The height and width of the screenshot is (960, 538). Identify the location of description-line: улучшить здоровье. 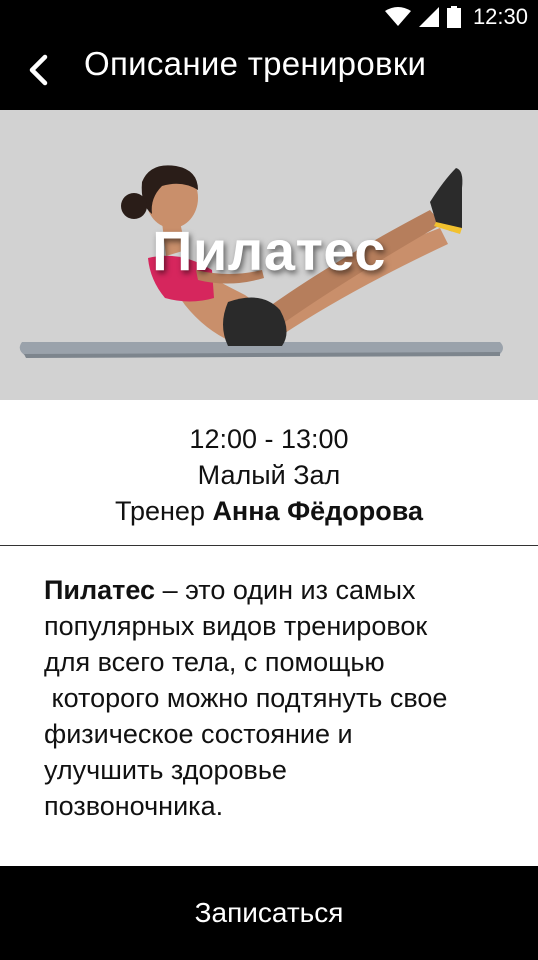
(165, 770).